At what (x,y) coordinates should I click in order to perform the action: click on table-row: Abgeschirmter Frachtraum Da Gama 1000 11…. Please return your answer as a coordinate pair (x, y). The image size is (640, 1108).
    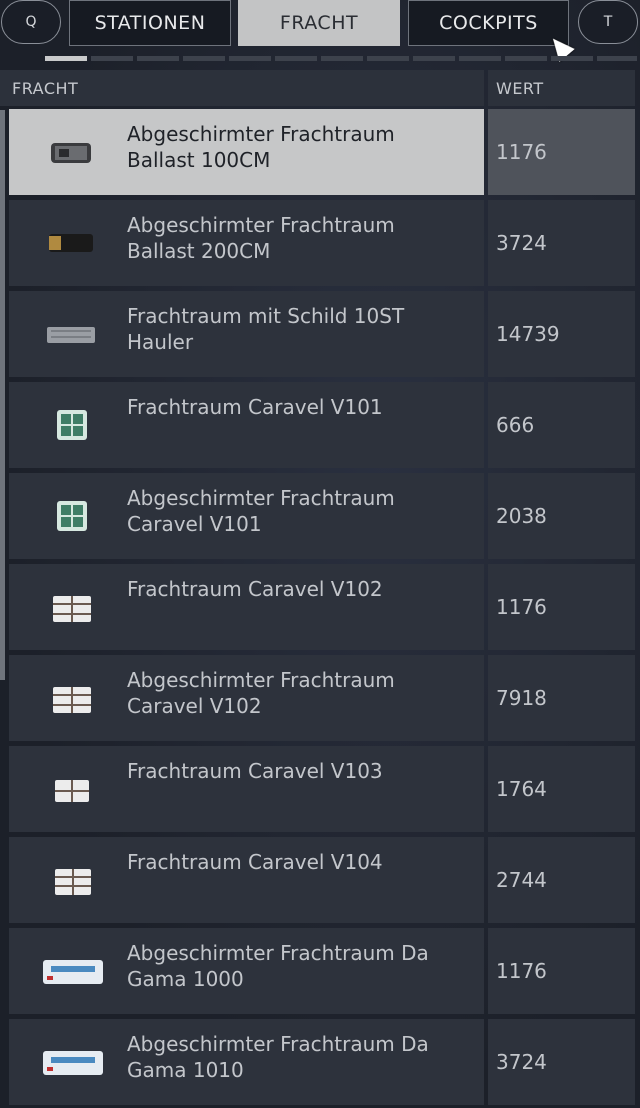
    Looking at the image, I should click on (322, 971).